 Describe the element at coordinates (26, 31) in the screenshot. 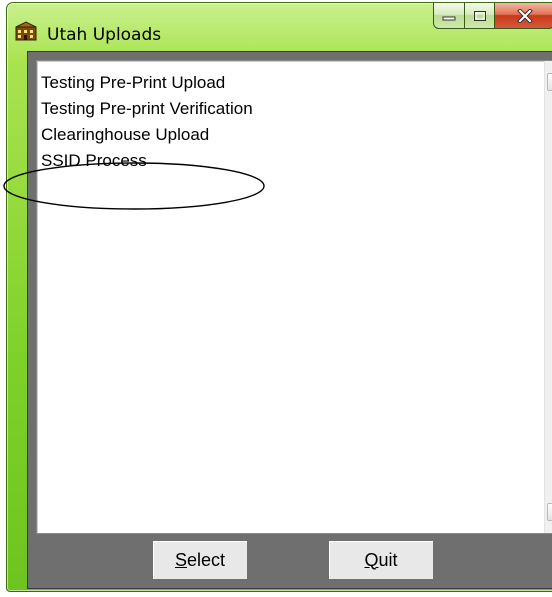

I see `building-icon` at that location.